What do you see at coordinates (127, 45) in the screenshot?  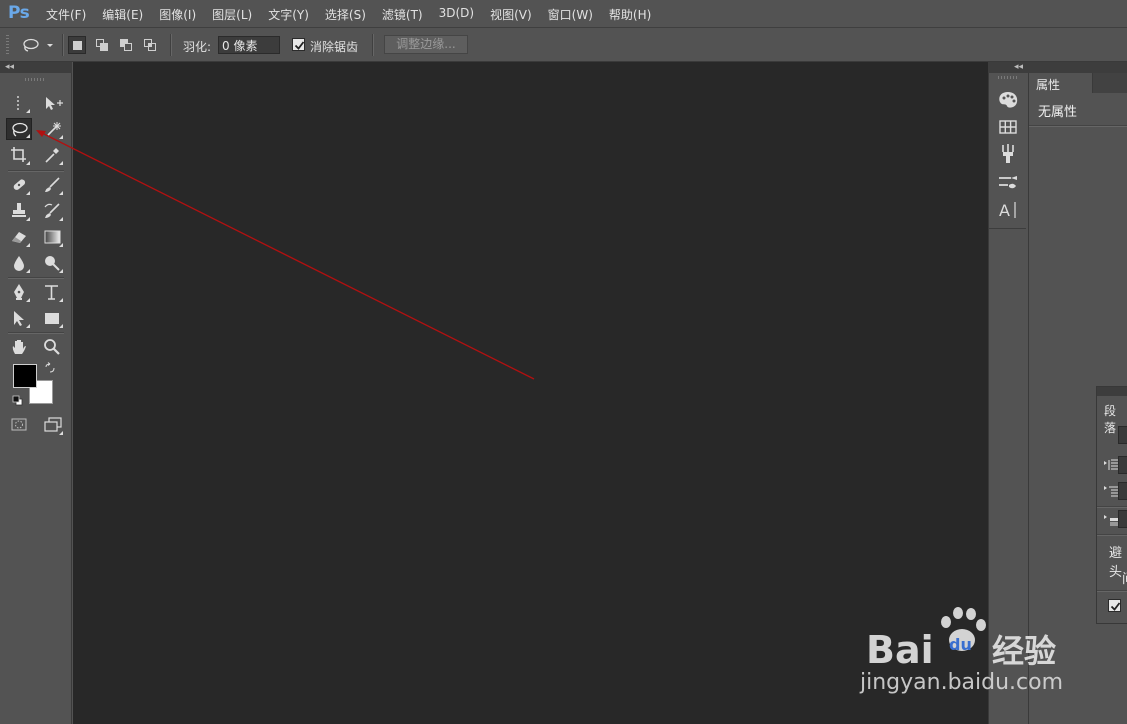 I see `subtract-from-selection-button` at bounding box center [127, 45].